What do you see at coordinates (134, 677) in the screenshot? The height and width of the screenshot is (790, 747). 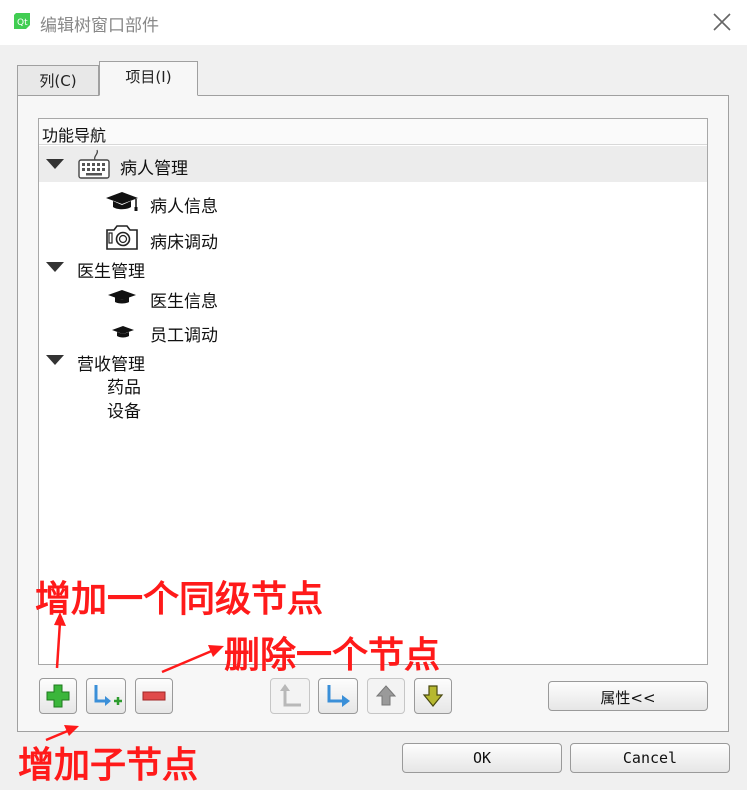 I see `annotation-arrows` at bounding box center [134, 677].